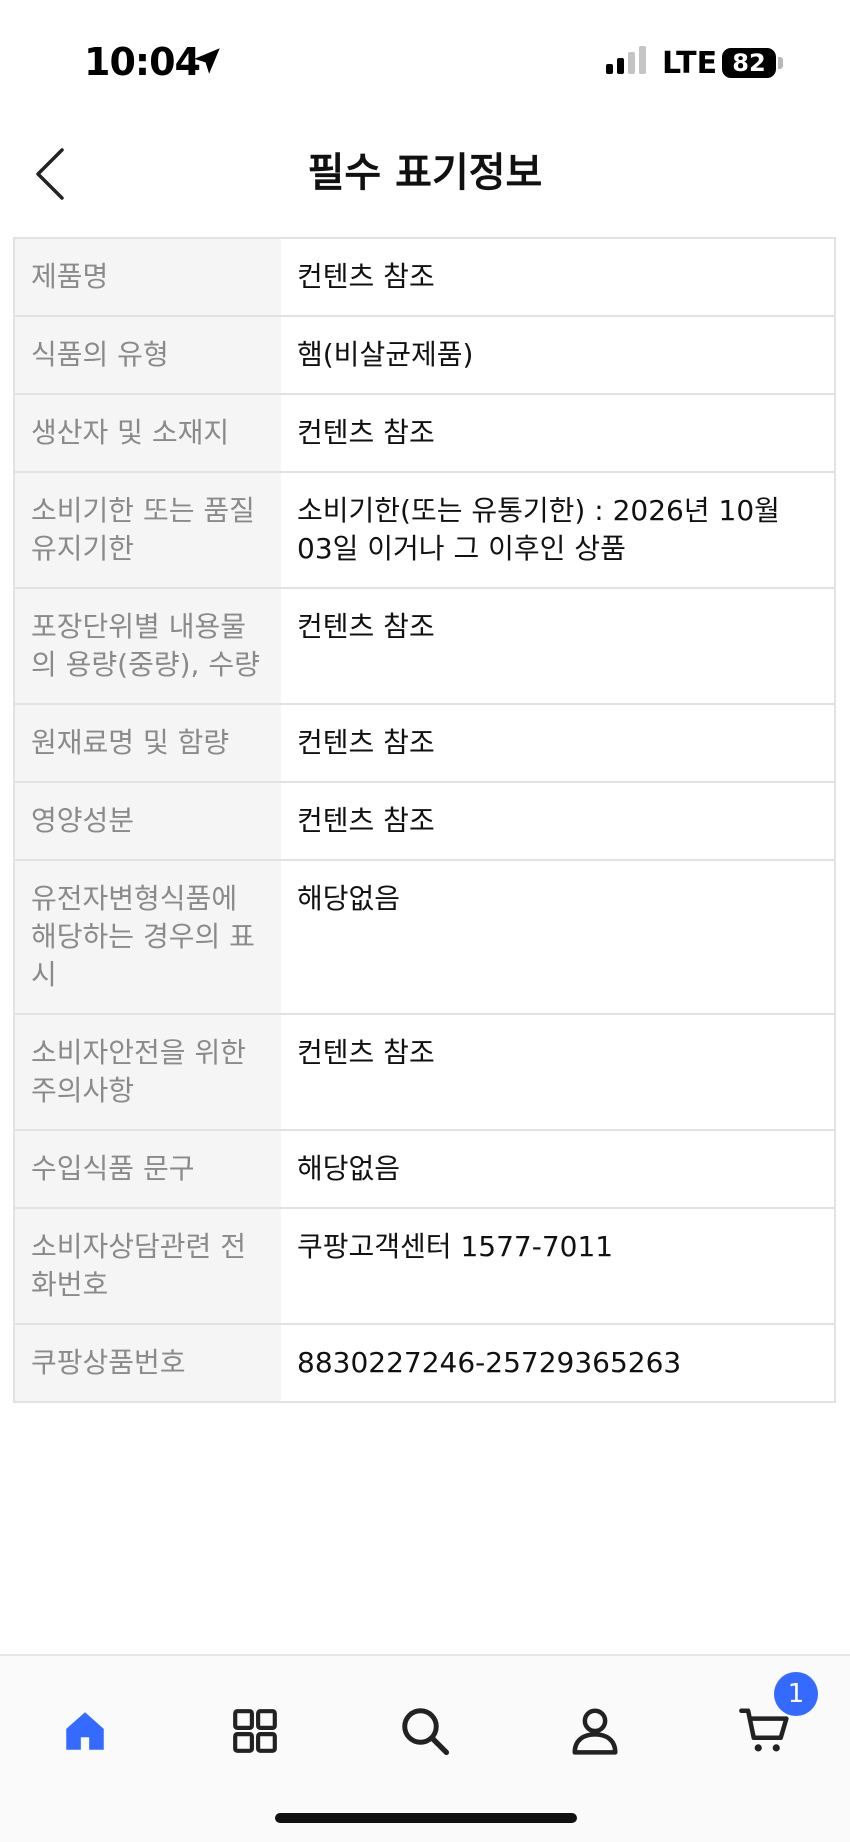 Image resolution: width=850 pixels, height=1842 pixels. I want to click on status-time: 10:04, so click(142, 62).